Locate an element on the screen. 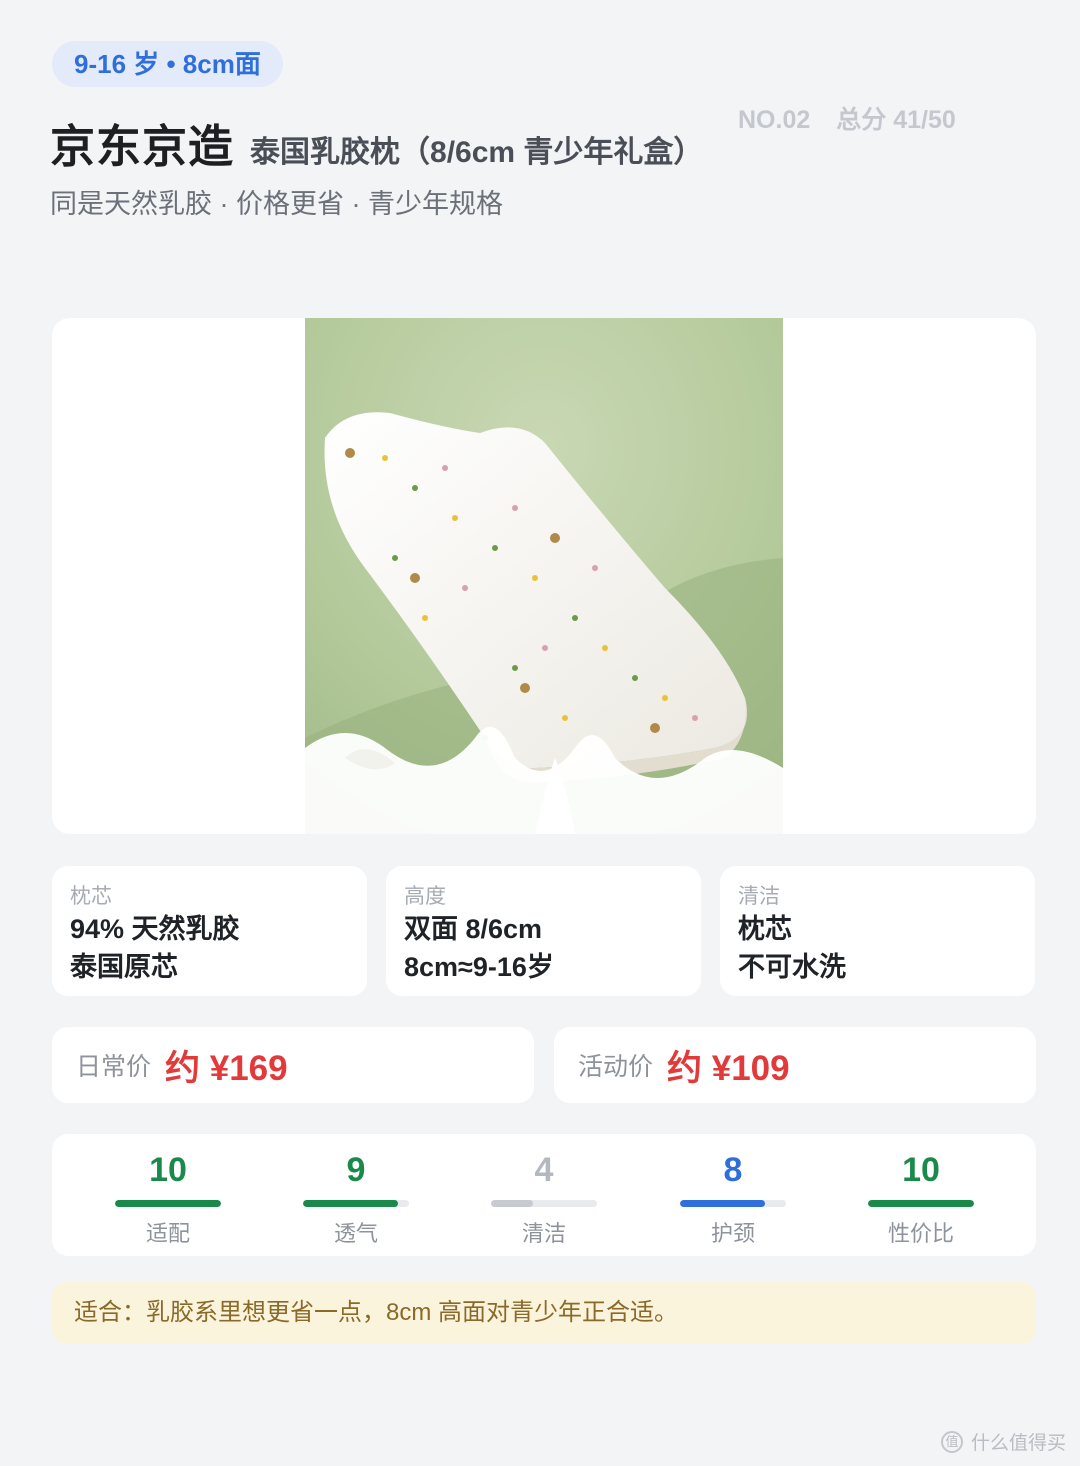 This screenshot has width=1080, height=1466. watermark-logo-icon: 值 is located at coordinates (951, 1441).